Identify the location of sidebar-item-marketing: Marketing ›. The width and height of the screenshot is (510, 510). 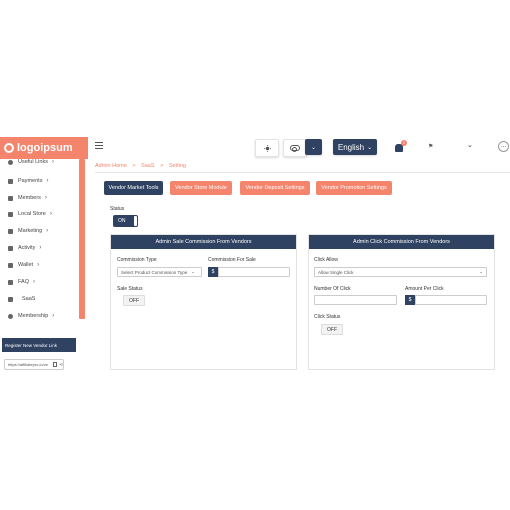
(28, 231).